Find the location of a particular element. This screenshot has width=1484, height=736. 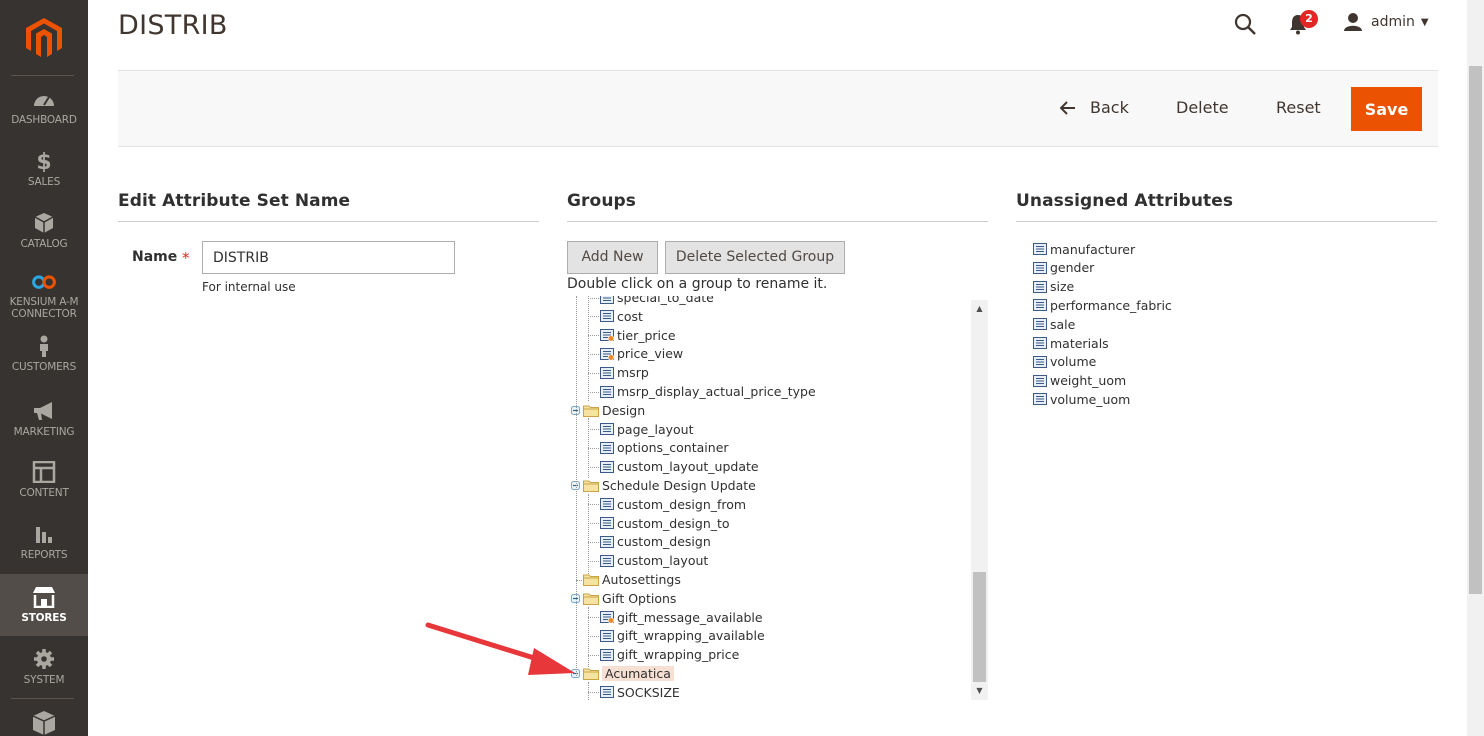

sidebar-item-label: CONTENT is located at coordinates (44, 493).